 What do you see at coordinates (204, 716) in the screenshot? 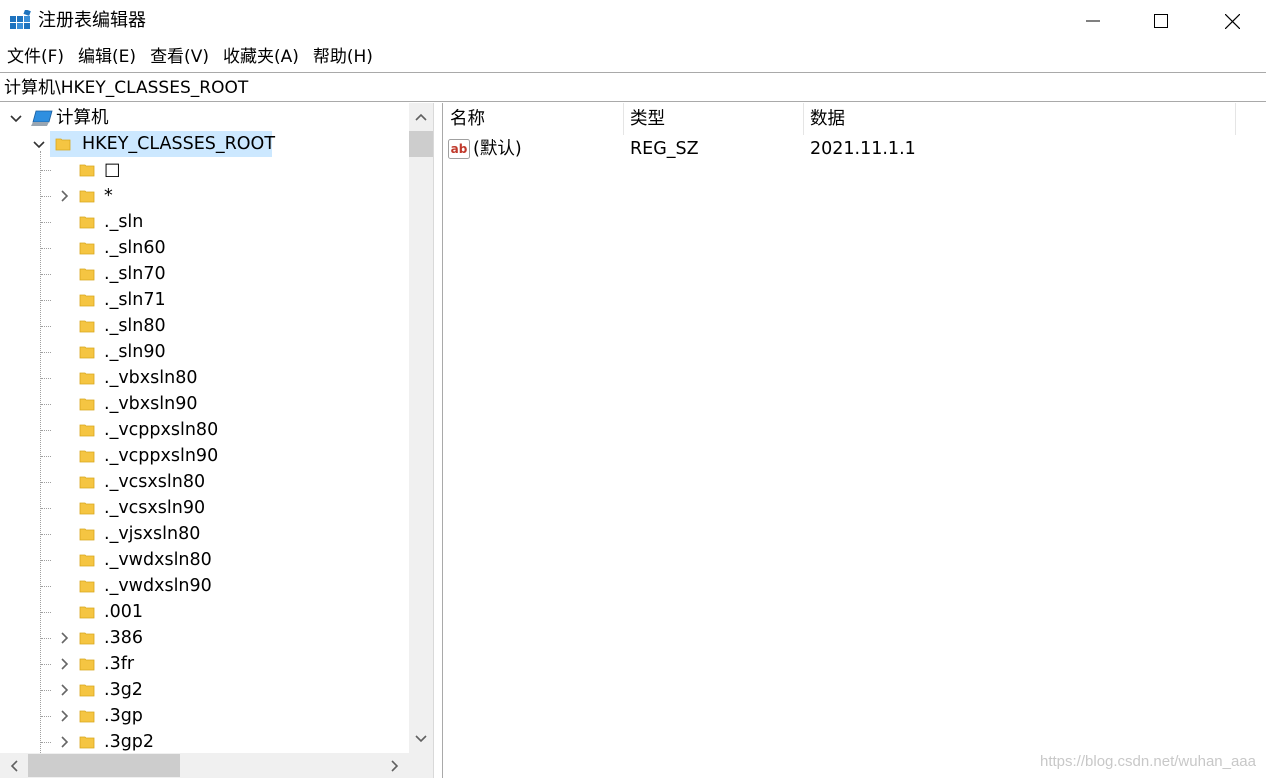
I see `tree-node: .3gp` at bounding box center [204, 716].